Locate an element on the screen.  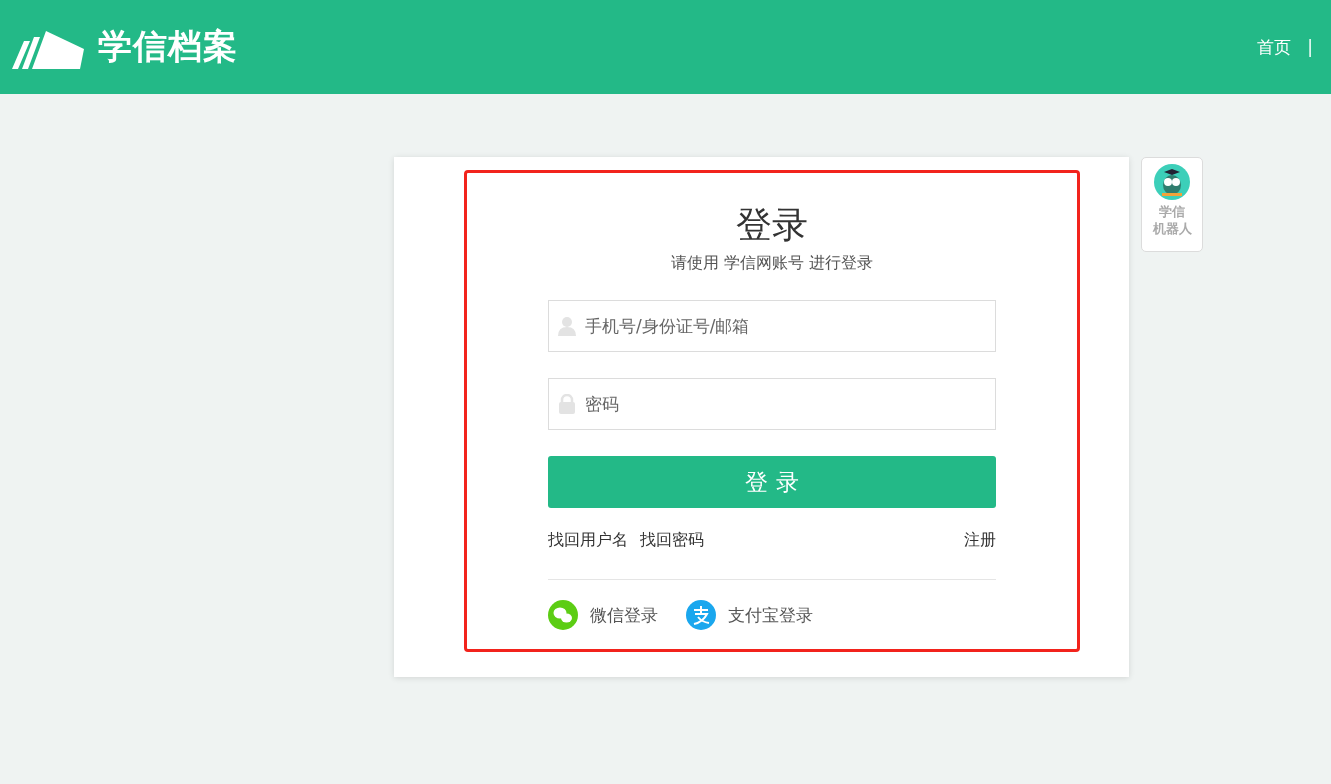
wechat-login-link: 微信登录 is located at coordinates (603, 615).